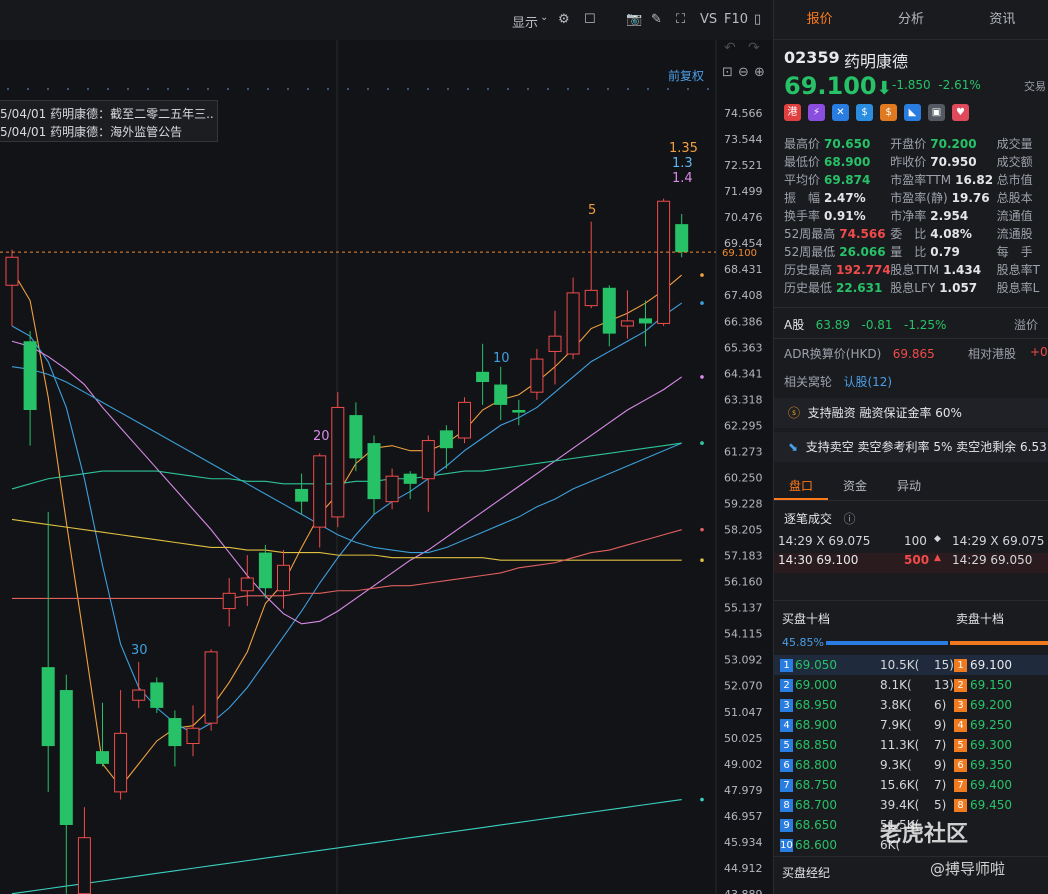 This screenshot has height=894, width=1048. I want to click on news-annotation-2: 5/04/01 药明康德：海外监管公告, so click(106, 132).